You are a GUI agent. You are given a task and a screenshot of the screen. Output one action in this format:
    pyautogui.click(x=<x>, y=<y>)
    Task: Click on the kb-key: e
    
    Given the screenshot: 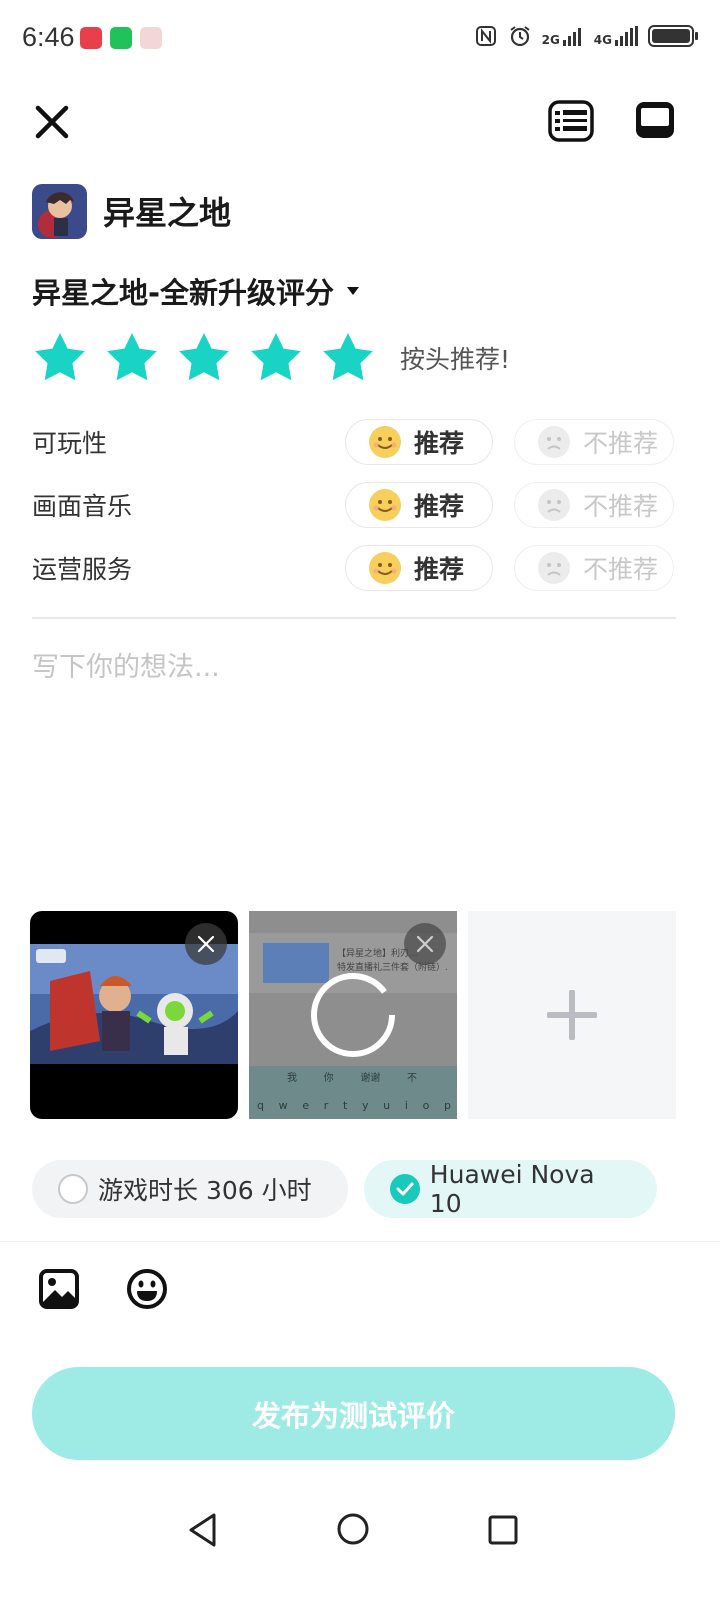 What is the action you would take?
    pyautogui.click(x=306, y=1105)
    